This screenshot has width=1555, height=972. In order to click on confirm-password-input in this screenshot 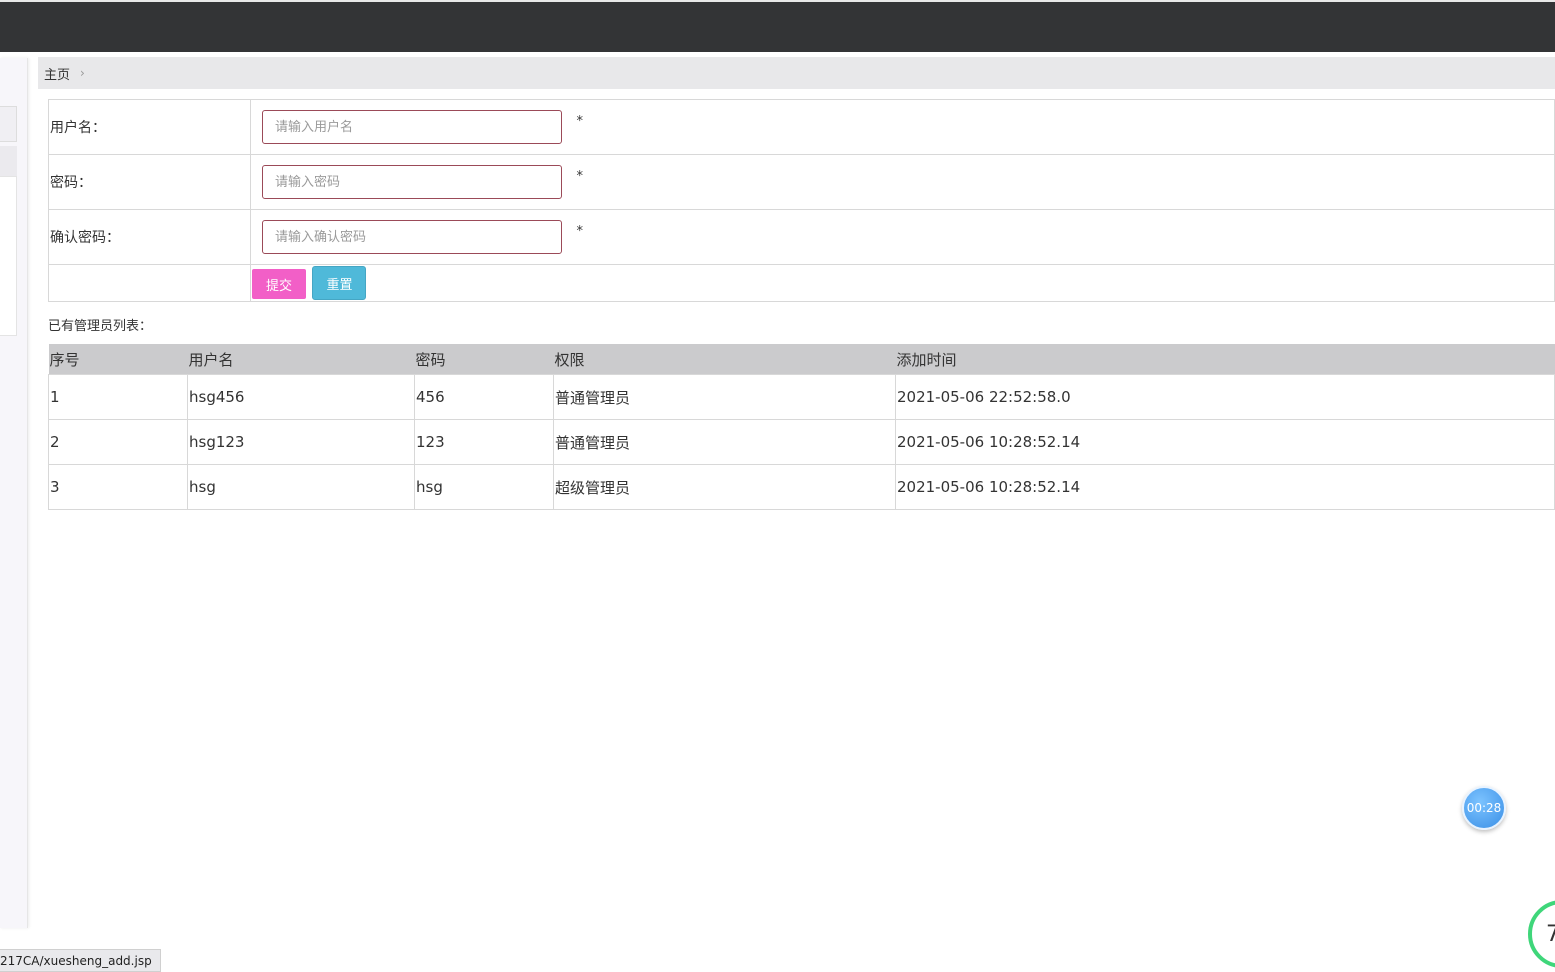, I will do `click(412, 237)`.